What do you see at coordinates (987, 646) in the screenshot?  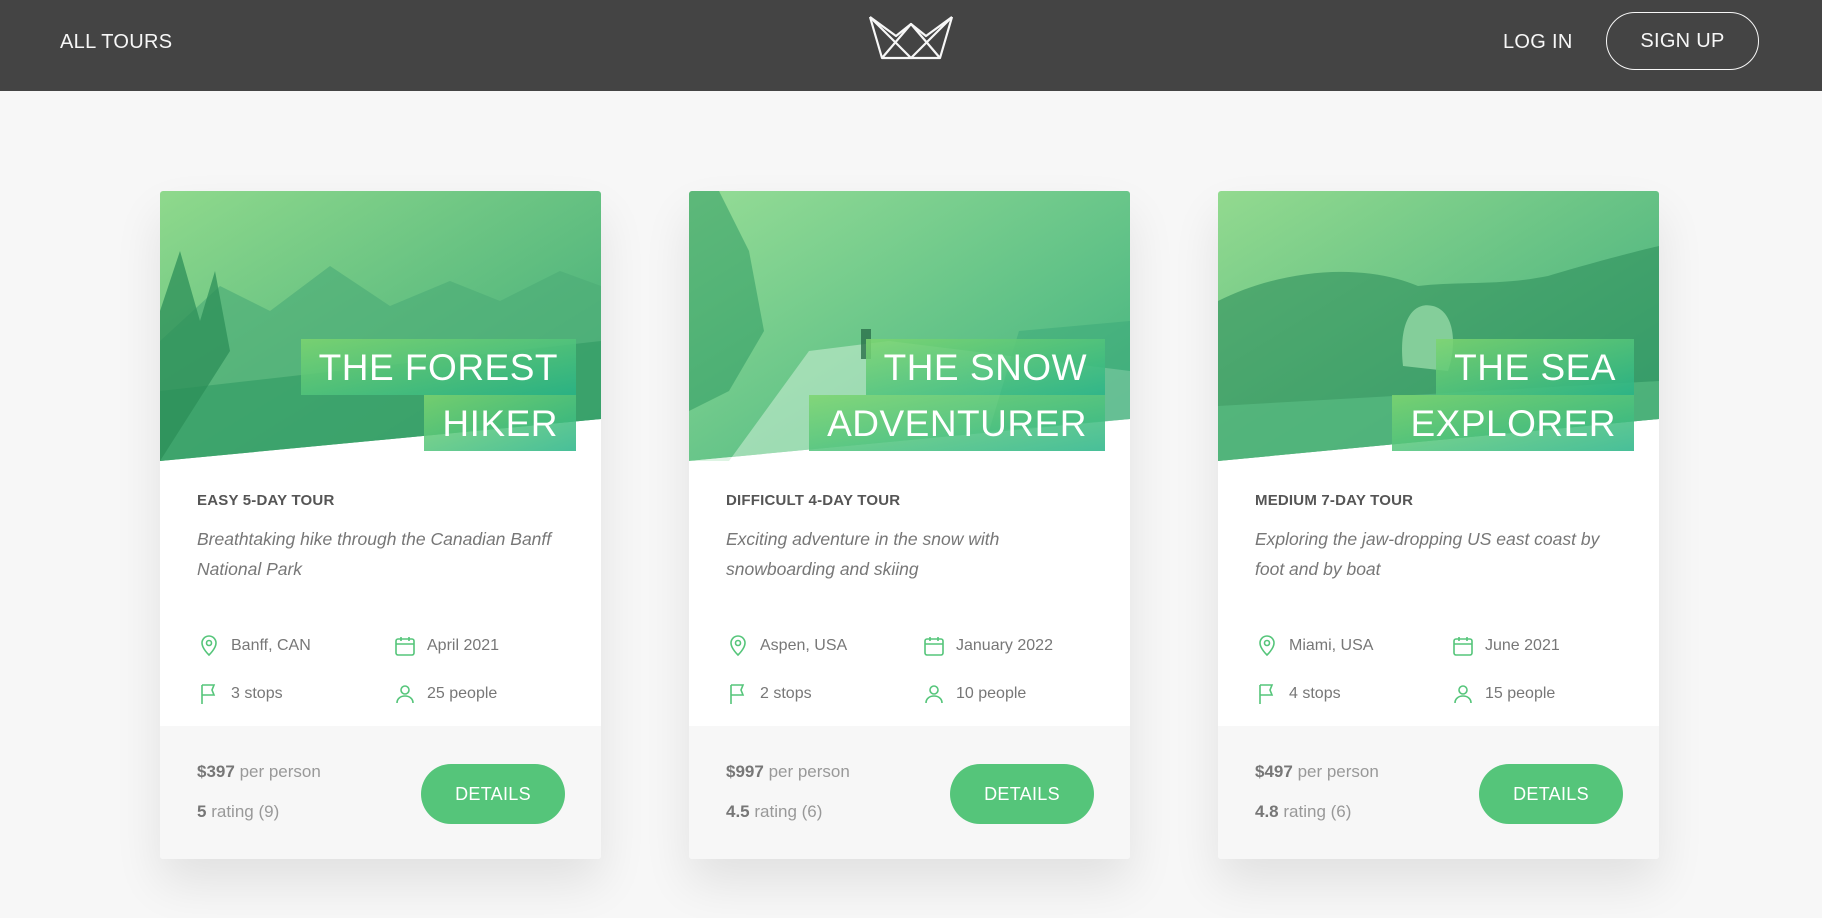 I see `tour-date: January 2022` at bounding box center [987, 646].